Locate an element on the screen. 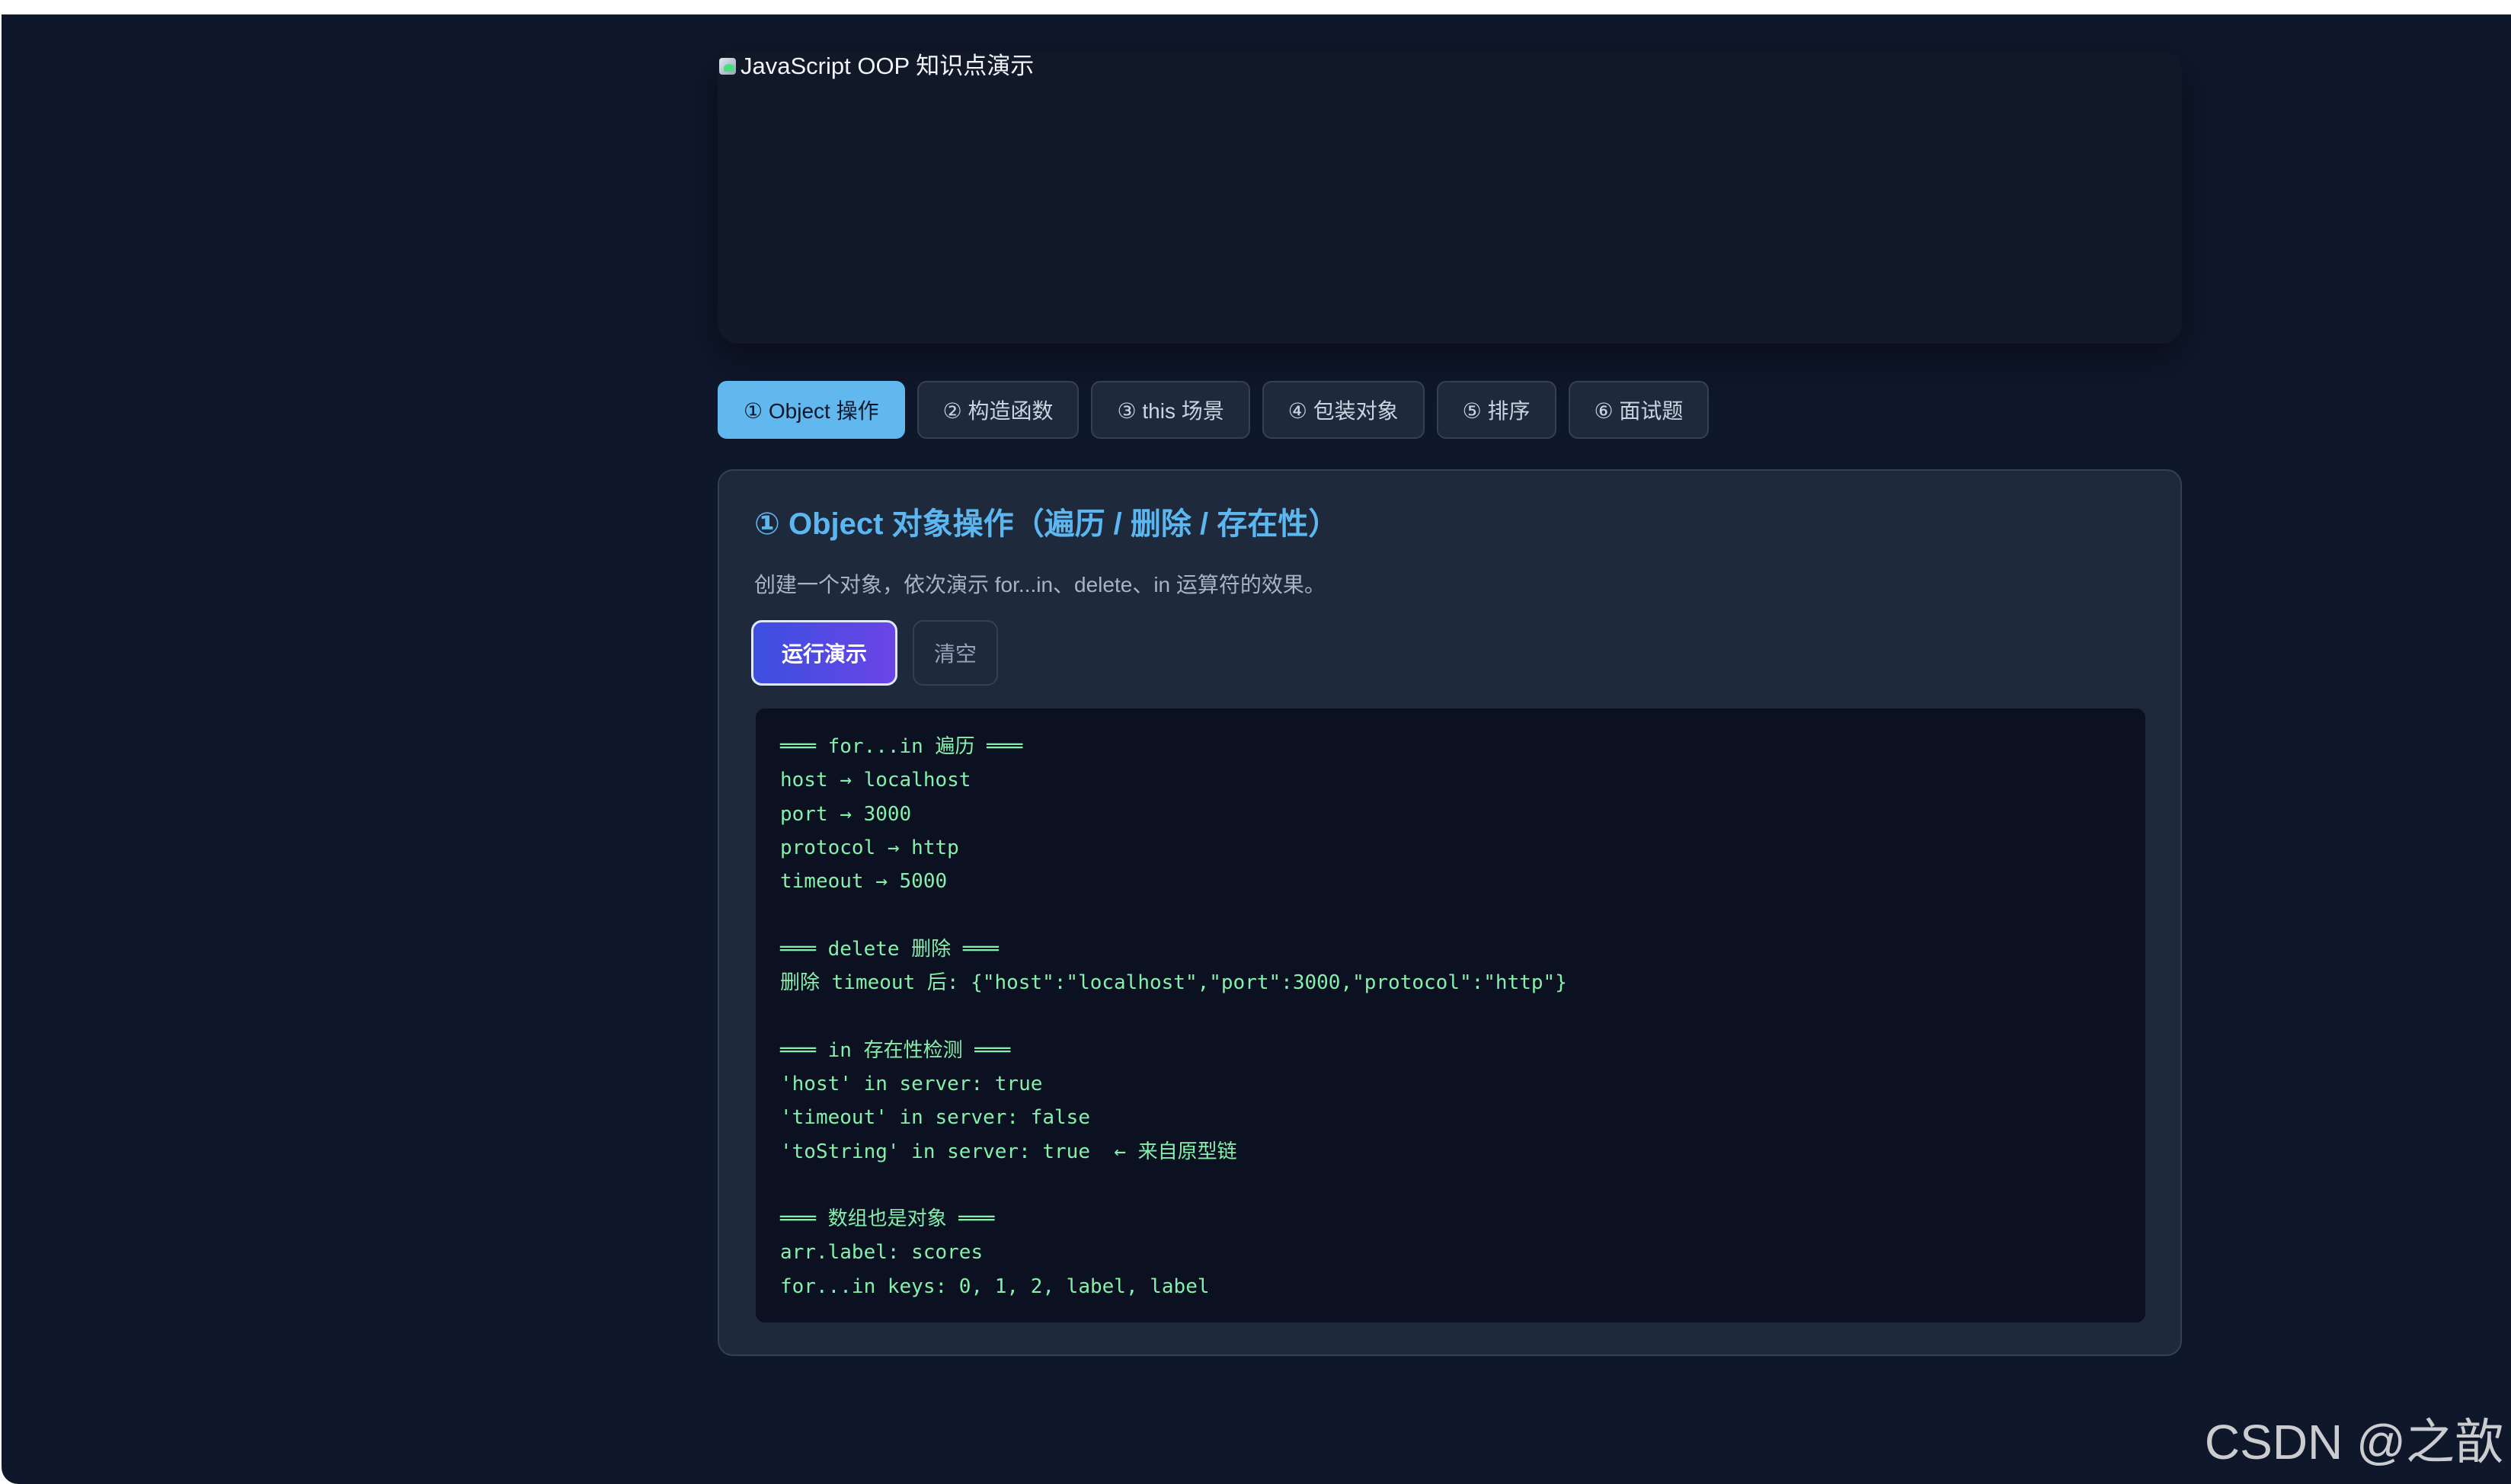  output-line: ═══ delete 删除 ═══ is located at coordinates (889, 949).